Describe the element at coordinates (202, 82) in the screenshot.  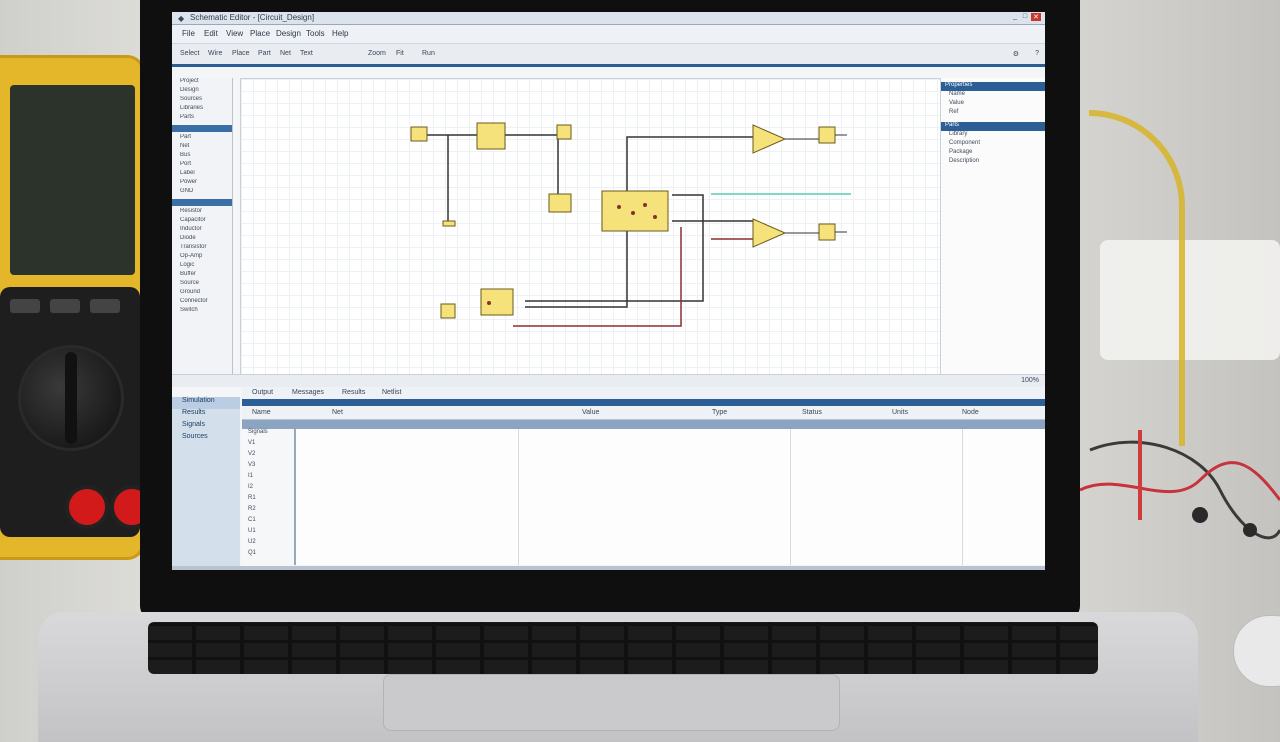
I see `panel-item: Project` at that location.